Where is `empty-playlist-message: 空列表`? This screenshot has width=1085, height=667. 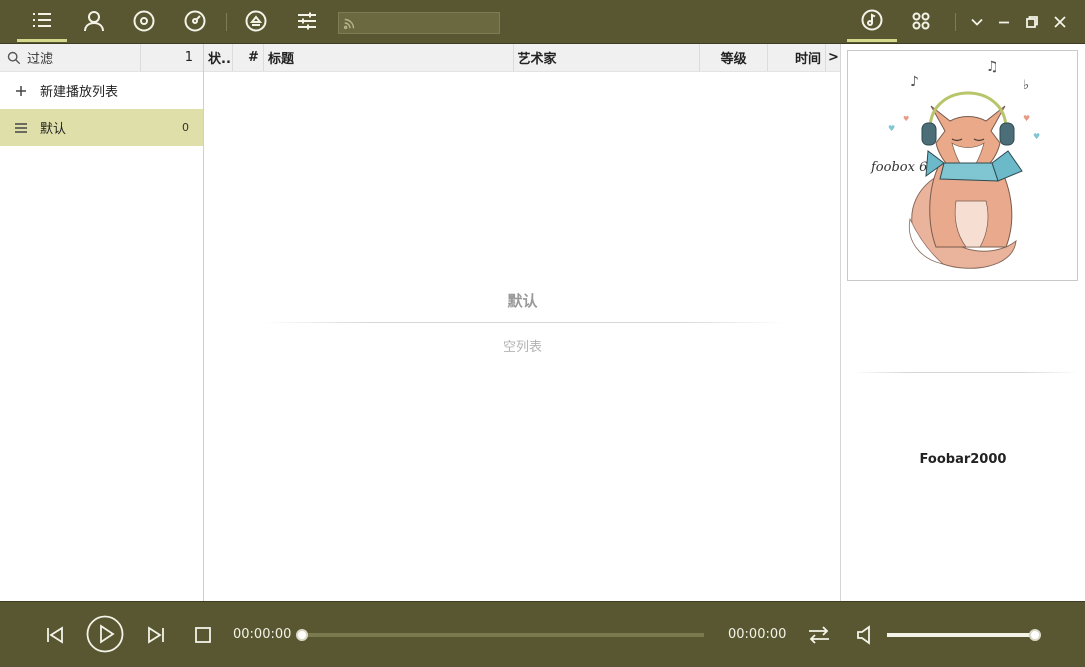
empty-playlist-message: 空列表 is located at coordinates (522, 347).